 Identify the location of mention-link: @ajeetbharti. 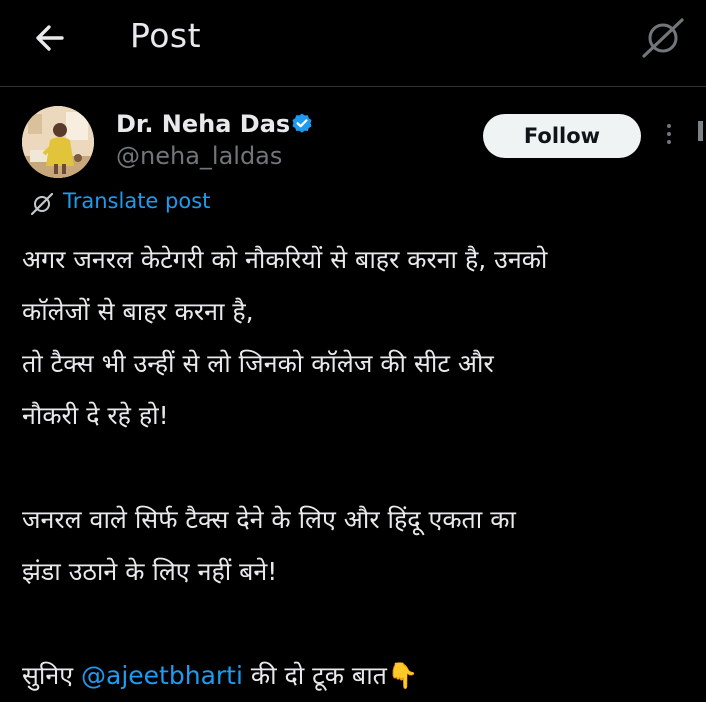
(162, 675).